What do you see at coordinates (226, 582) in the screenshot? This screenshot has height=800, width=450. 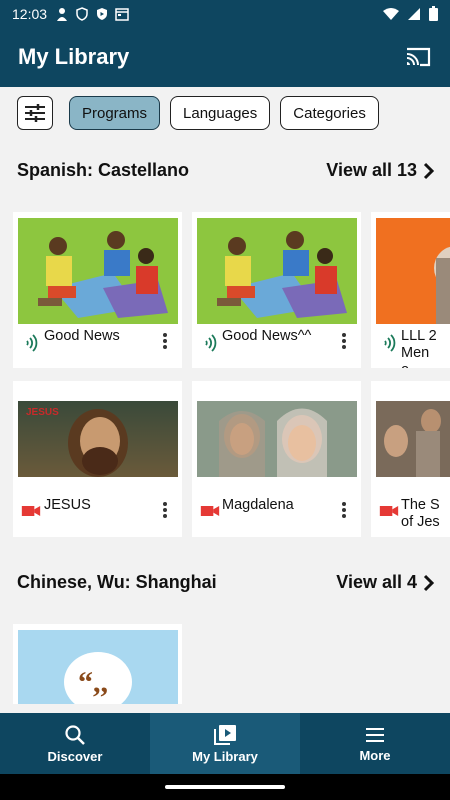 I see `section-header-chinese: Chinese, Wu: Shanghai View all 4` at bounding box center [226, 582].